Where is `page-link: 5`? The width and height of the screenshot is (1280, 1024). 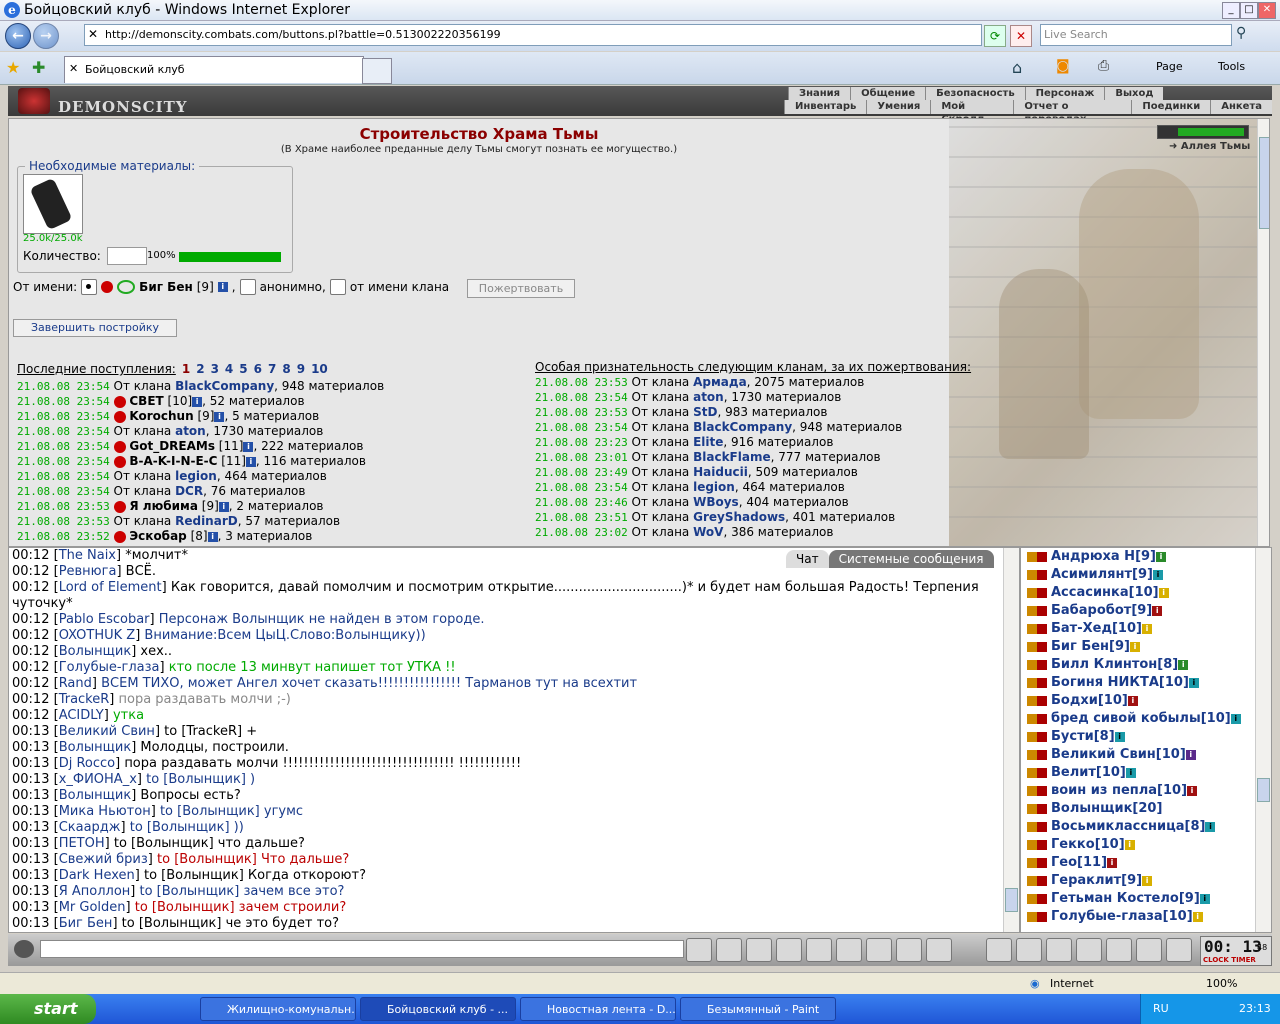
page-link: 5 is located at coordinates (243, 369).